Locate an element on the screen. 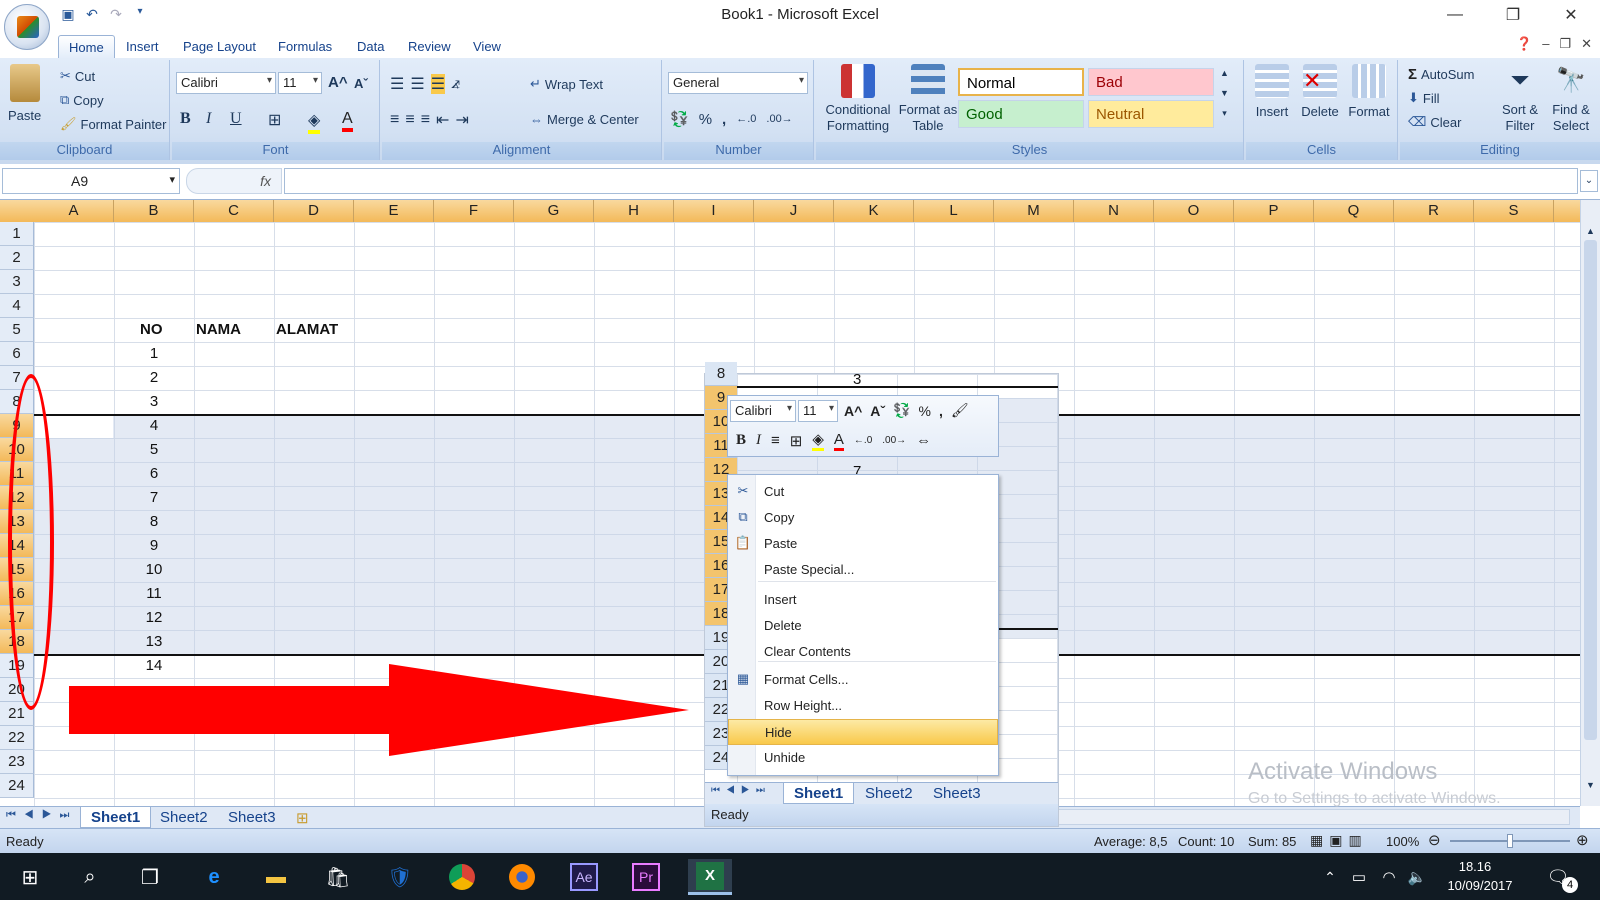 Image resolution: width=1600 pixels, height=900 pixels. format-as-table-button: Format as Table is located at coordinates (928, 99).